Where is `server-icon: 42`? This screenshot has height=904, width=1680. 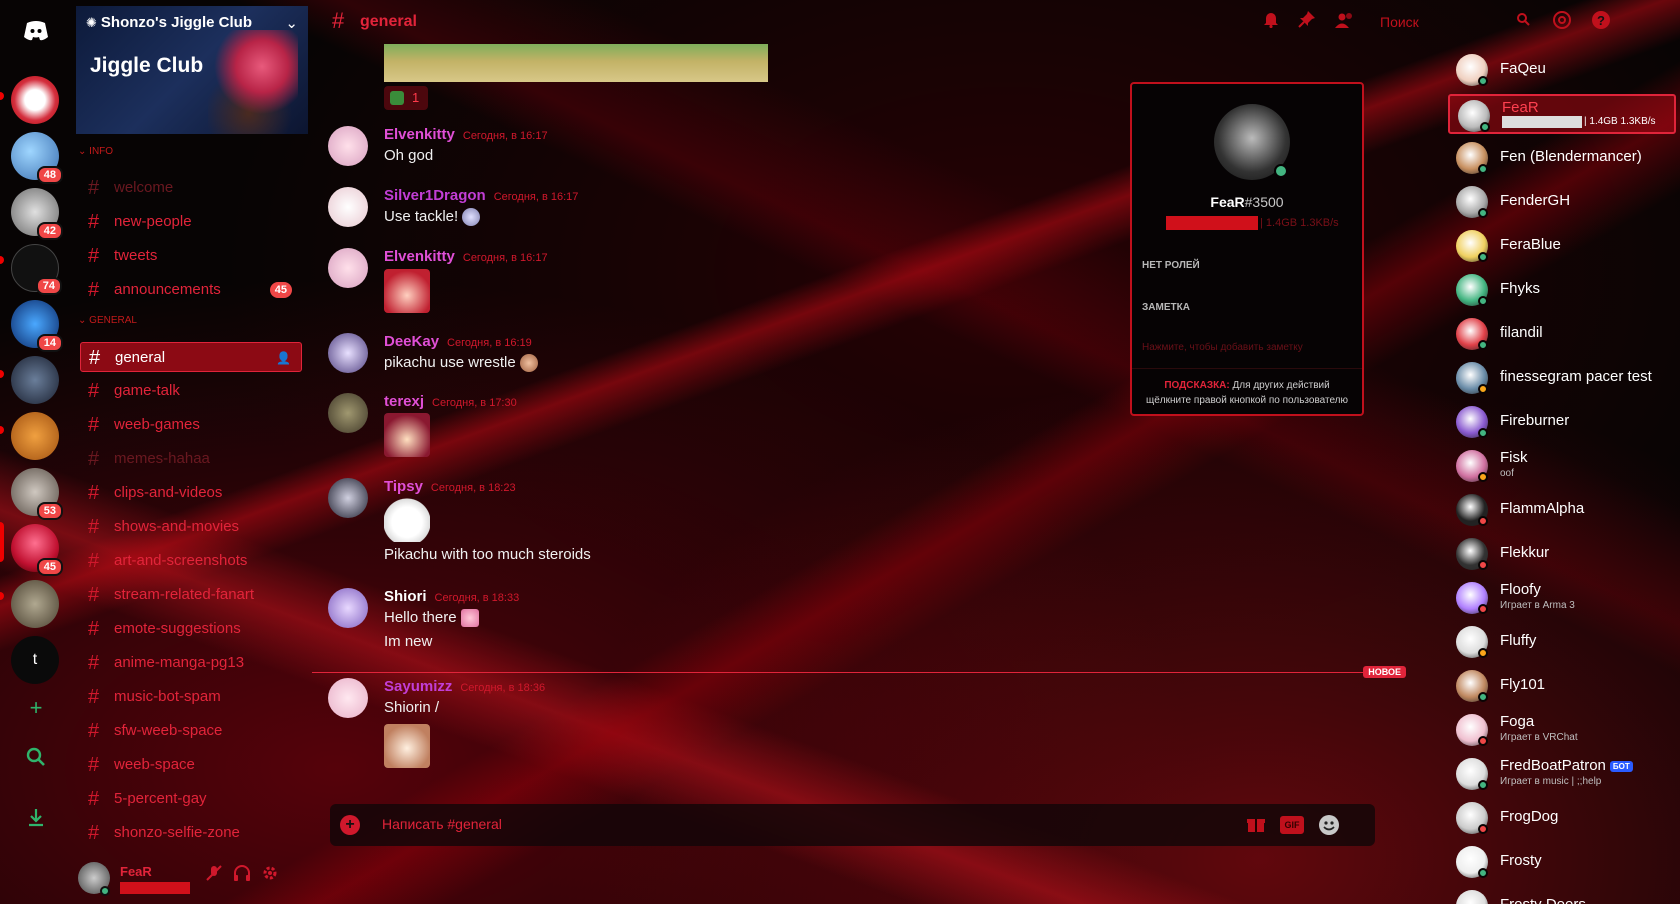
server-icon: 42 is located at coordinates (37, 214).